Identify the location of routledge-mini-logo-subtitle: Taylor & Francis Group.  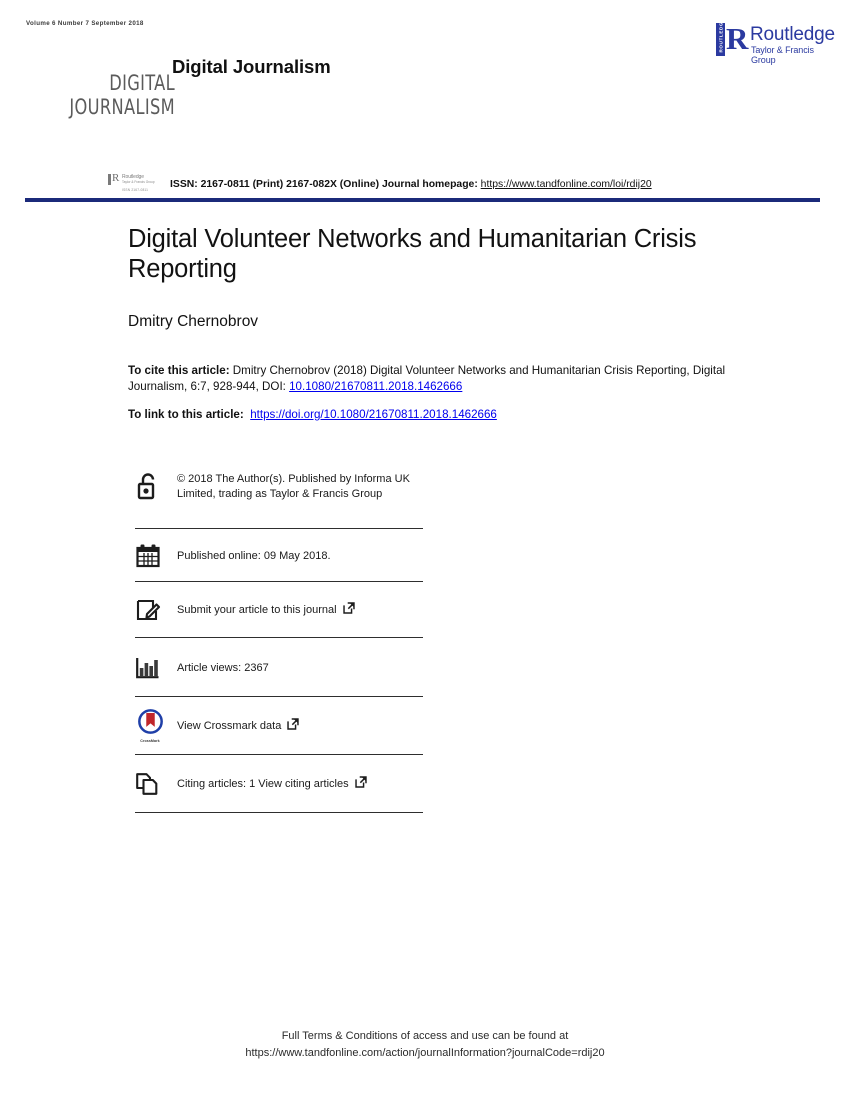
(138, 181).